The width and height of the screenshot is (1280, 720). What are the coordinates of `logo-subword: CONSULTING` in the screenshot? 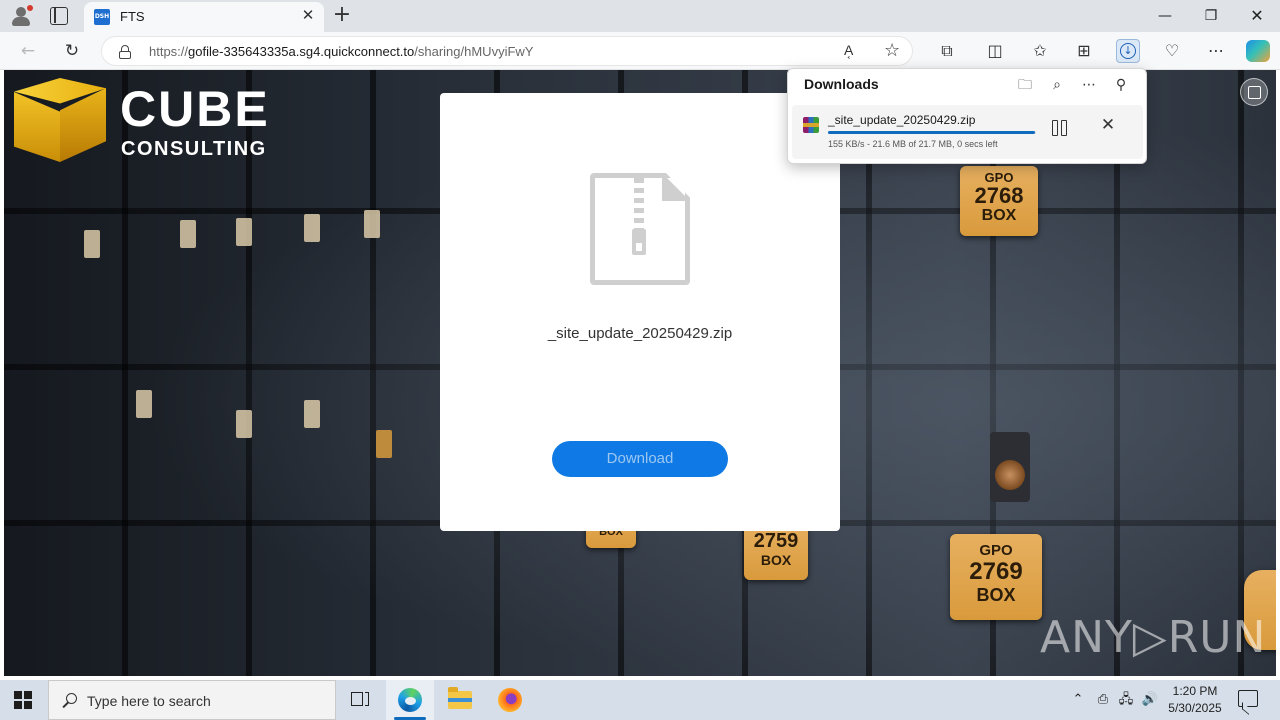 It's located at (194, 149).